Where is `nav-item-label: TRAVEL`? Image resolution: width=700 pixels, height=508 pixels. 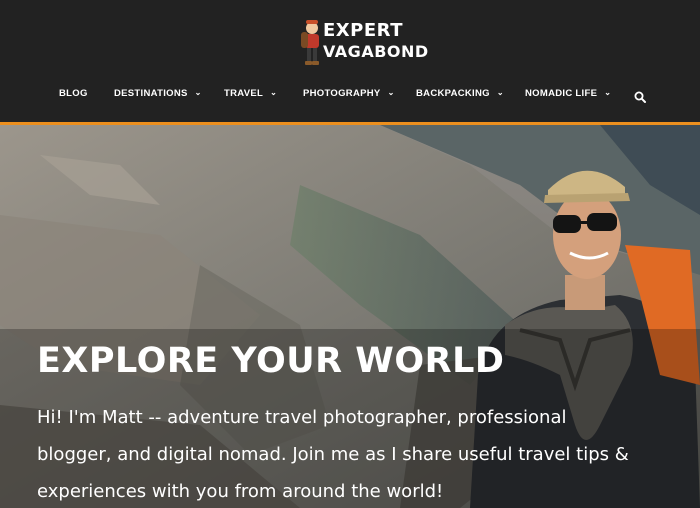
nav-item-label: TRAVEL is located at coordinates (244, 93).